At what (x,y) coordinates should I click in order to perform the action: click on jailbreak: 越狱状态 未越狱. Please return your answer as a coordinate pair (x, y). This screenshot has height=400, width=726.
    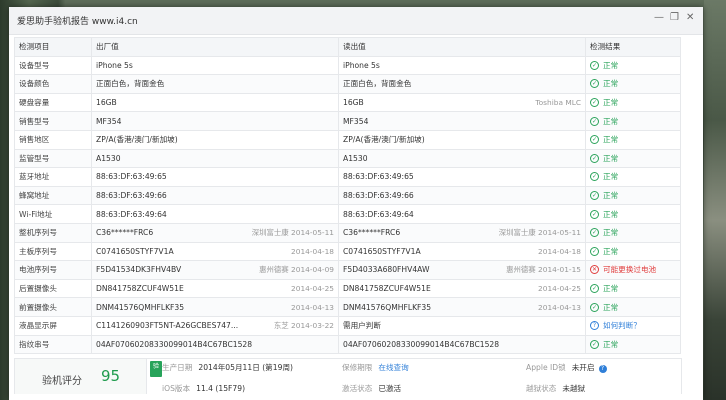
    Looking at the image, I should click on (555, 388).